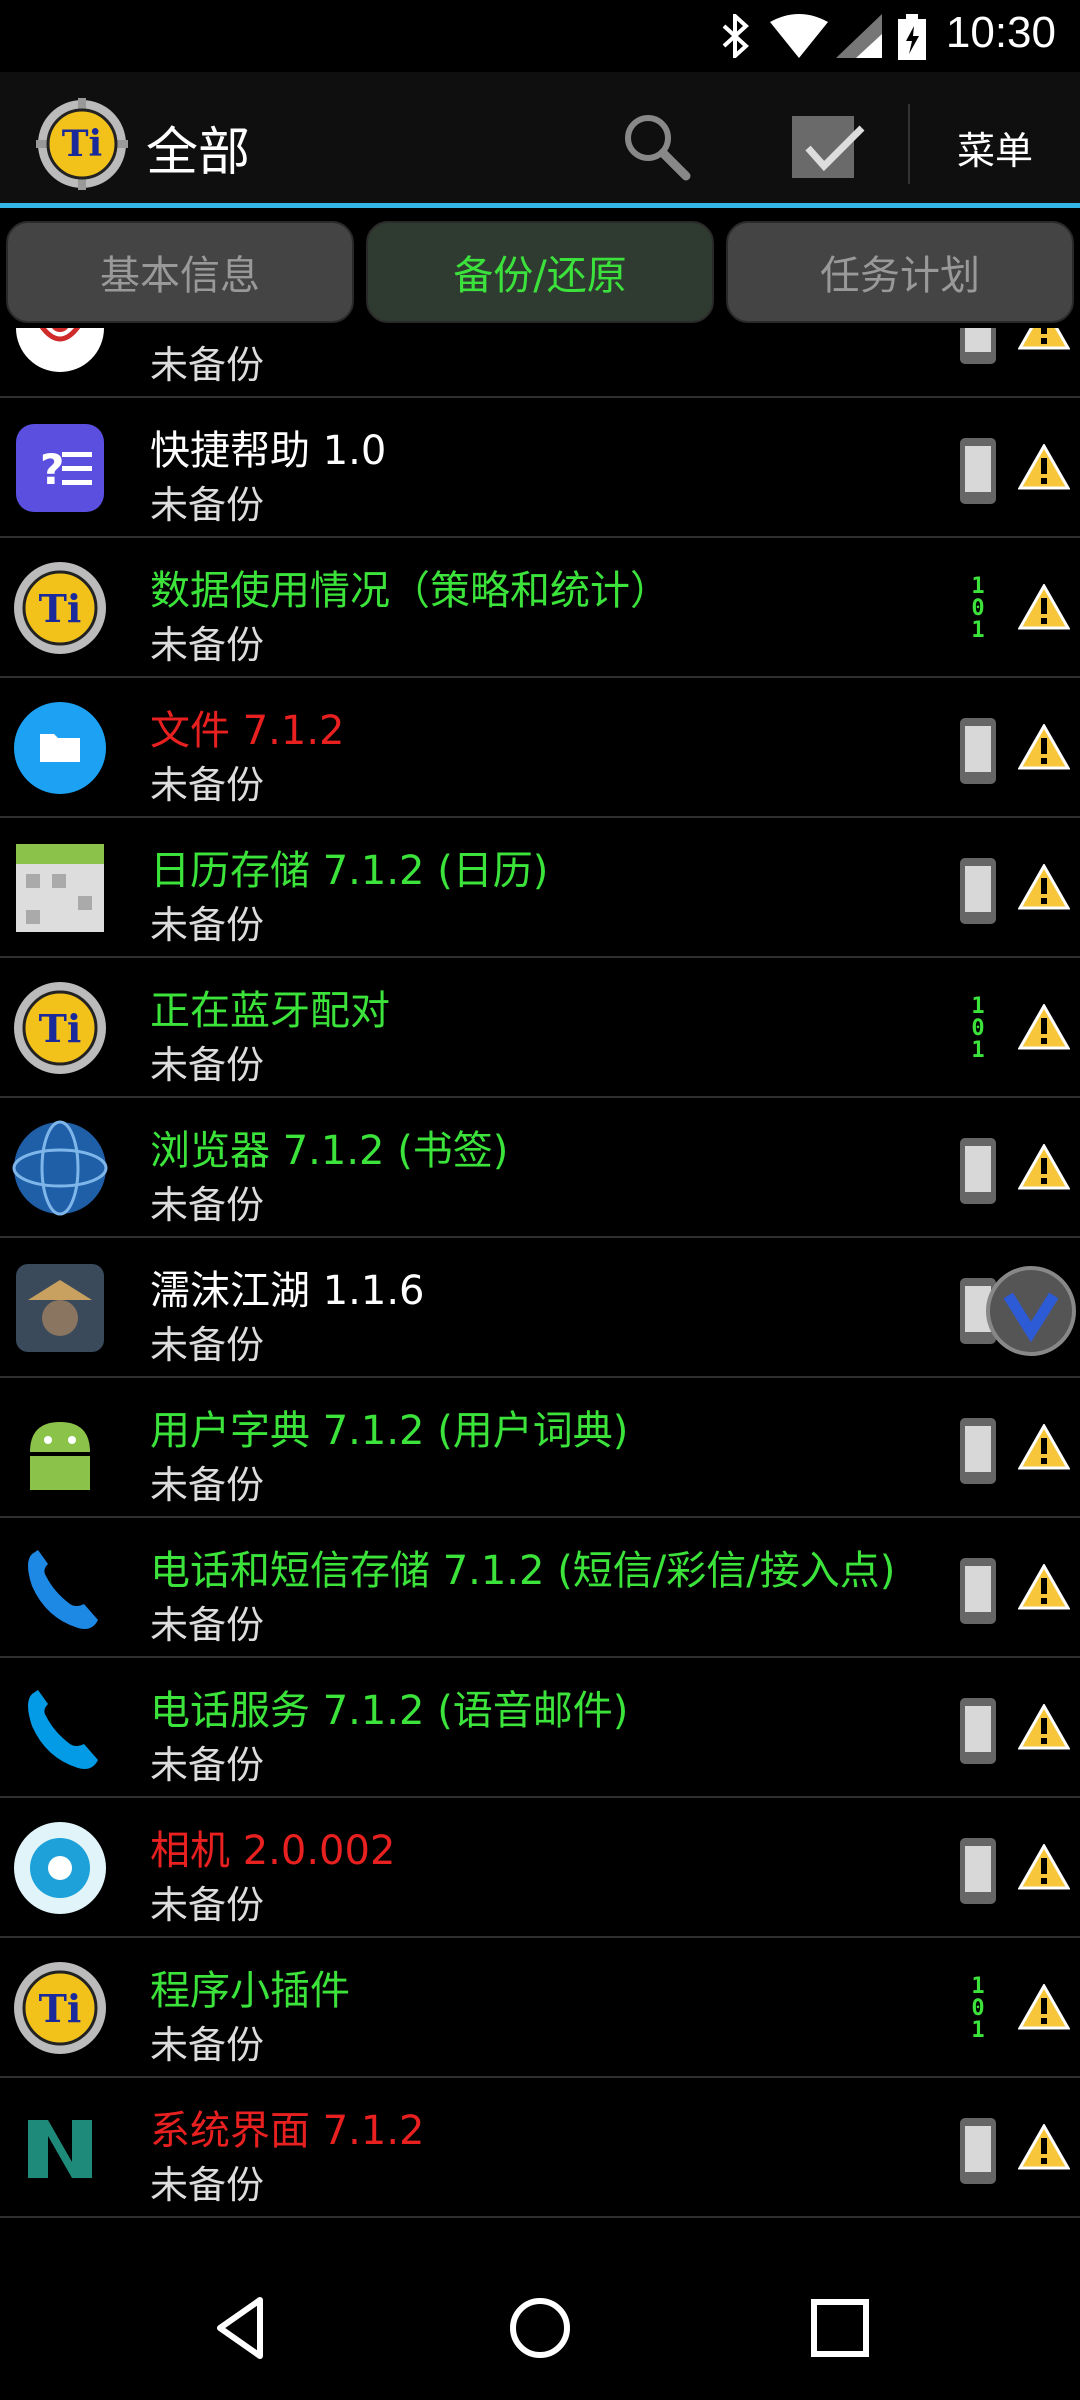  I want to click on cell-signal-icon, so click(859, 36).